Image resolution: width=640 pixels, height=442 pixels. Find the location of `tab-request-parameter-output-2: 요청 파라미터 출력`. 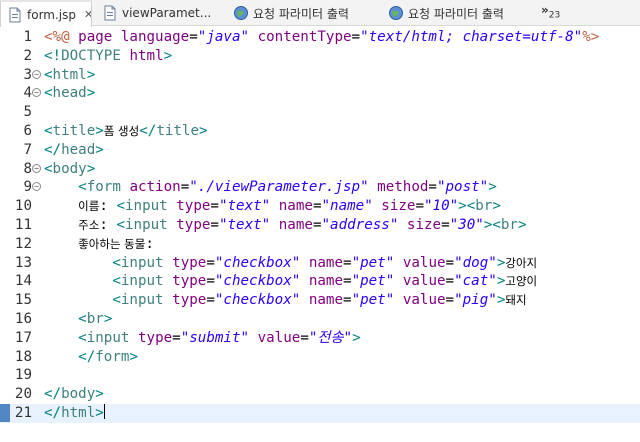

tab-request-parameter-output-2: 요청 파라미터 출력 is located at coordinates (463, 13).